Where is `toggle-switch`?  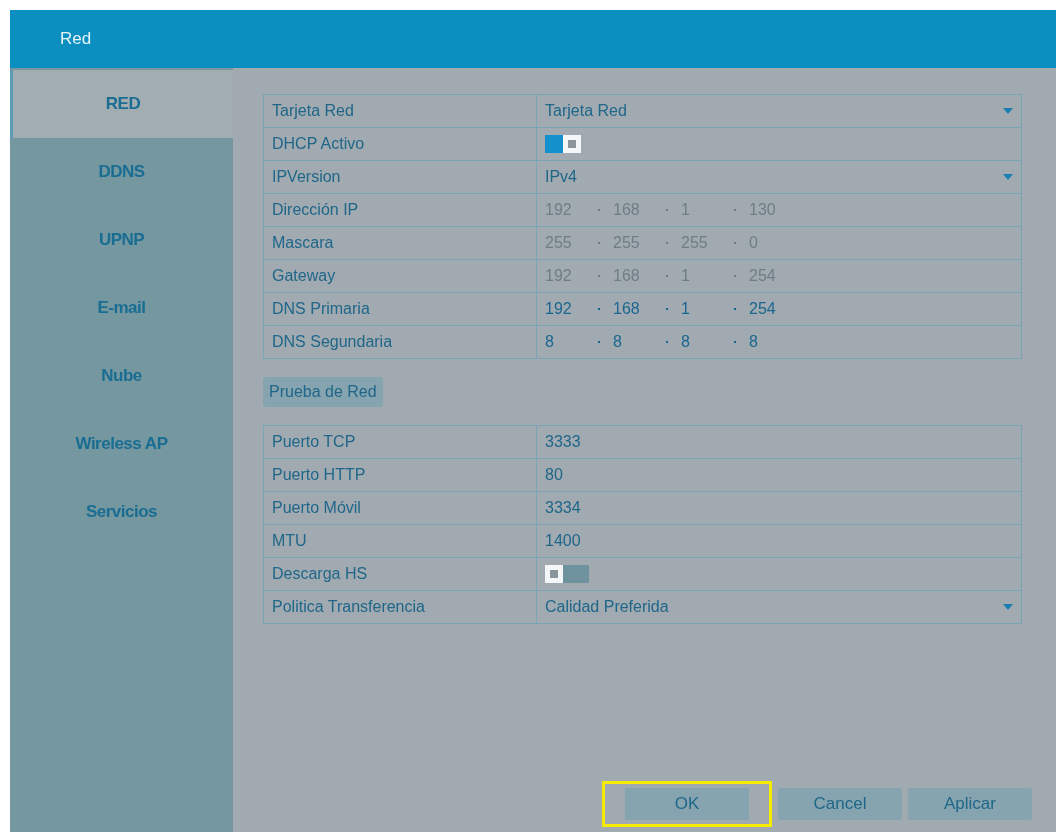
toggle-switch is located at coordinates (567, 574).